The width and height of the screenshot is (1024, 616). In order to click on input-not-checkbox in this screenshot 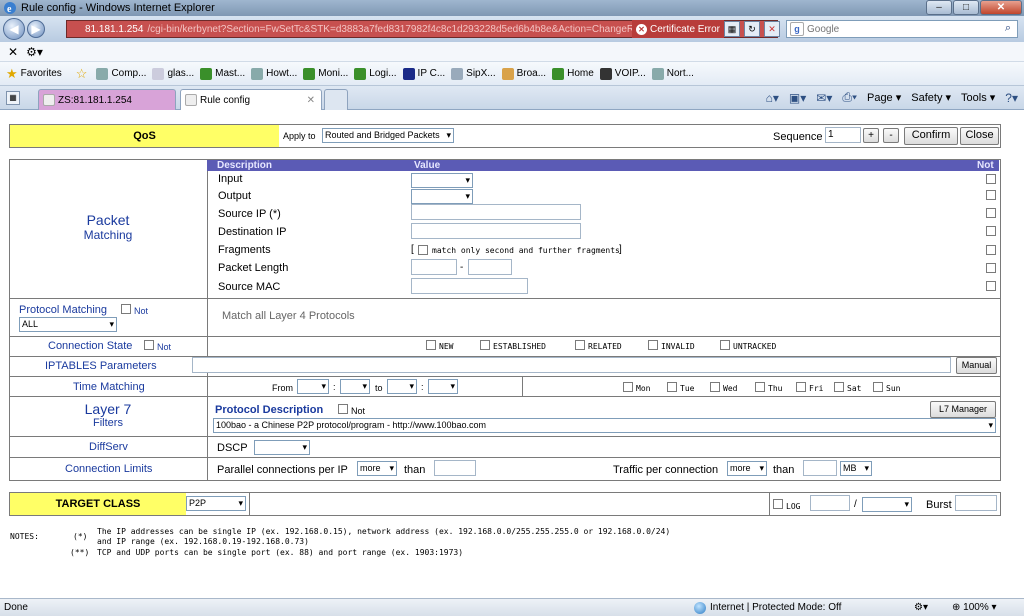, I will do `click(991, 179)`.